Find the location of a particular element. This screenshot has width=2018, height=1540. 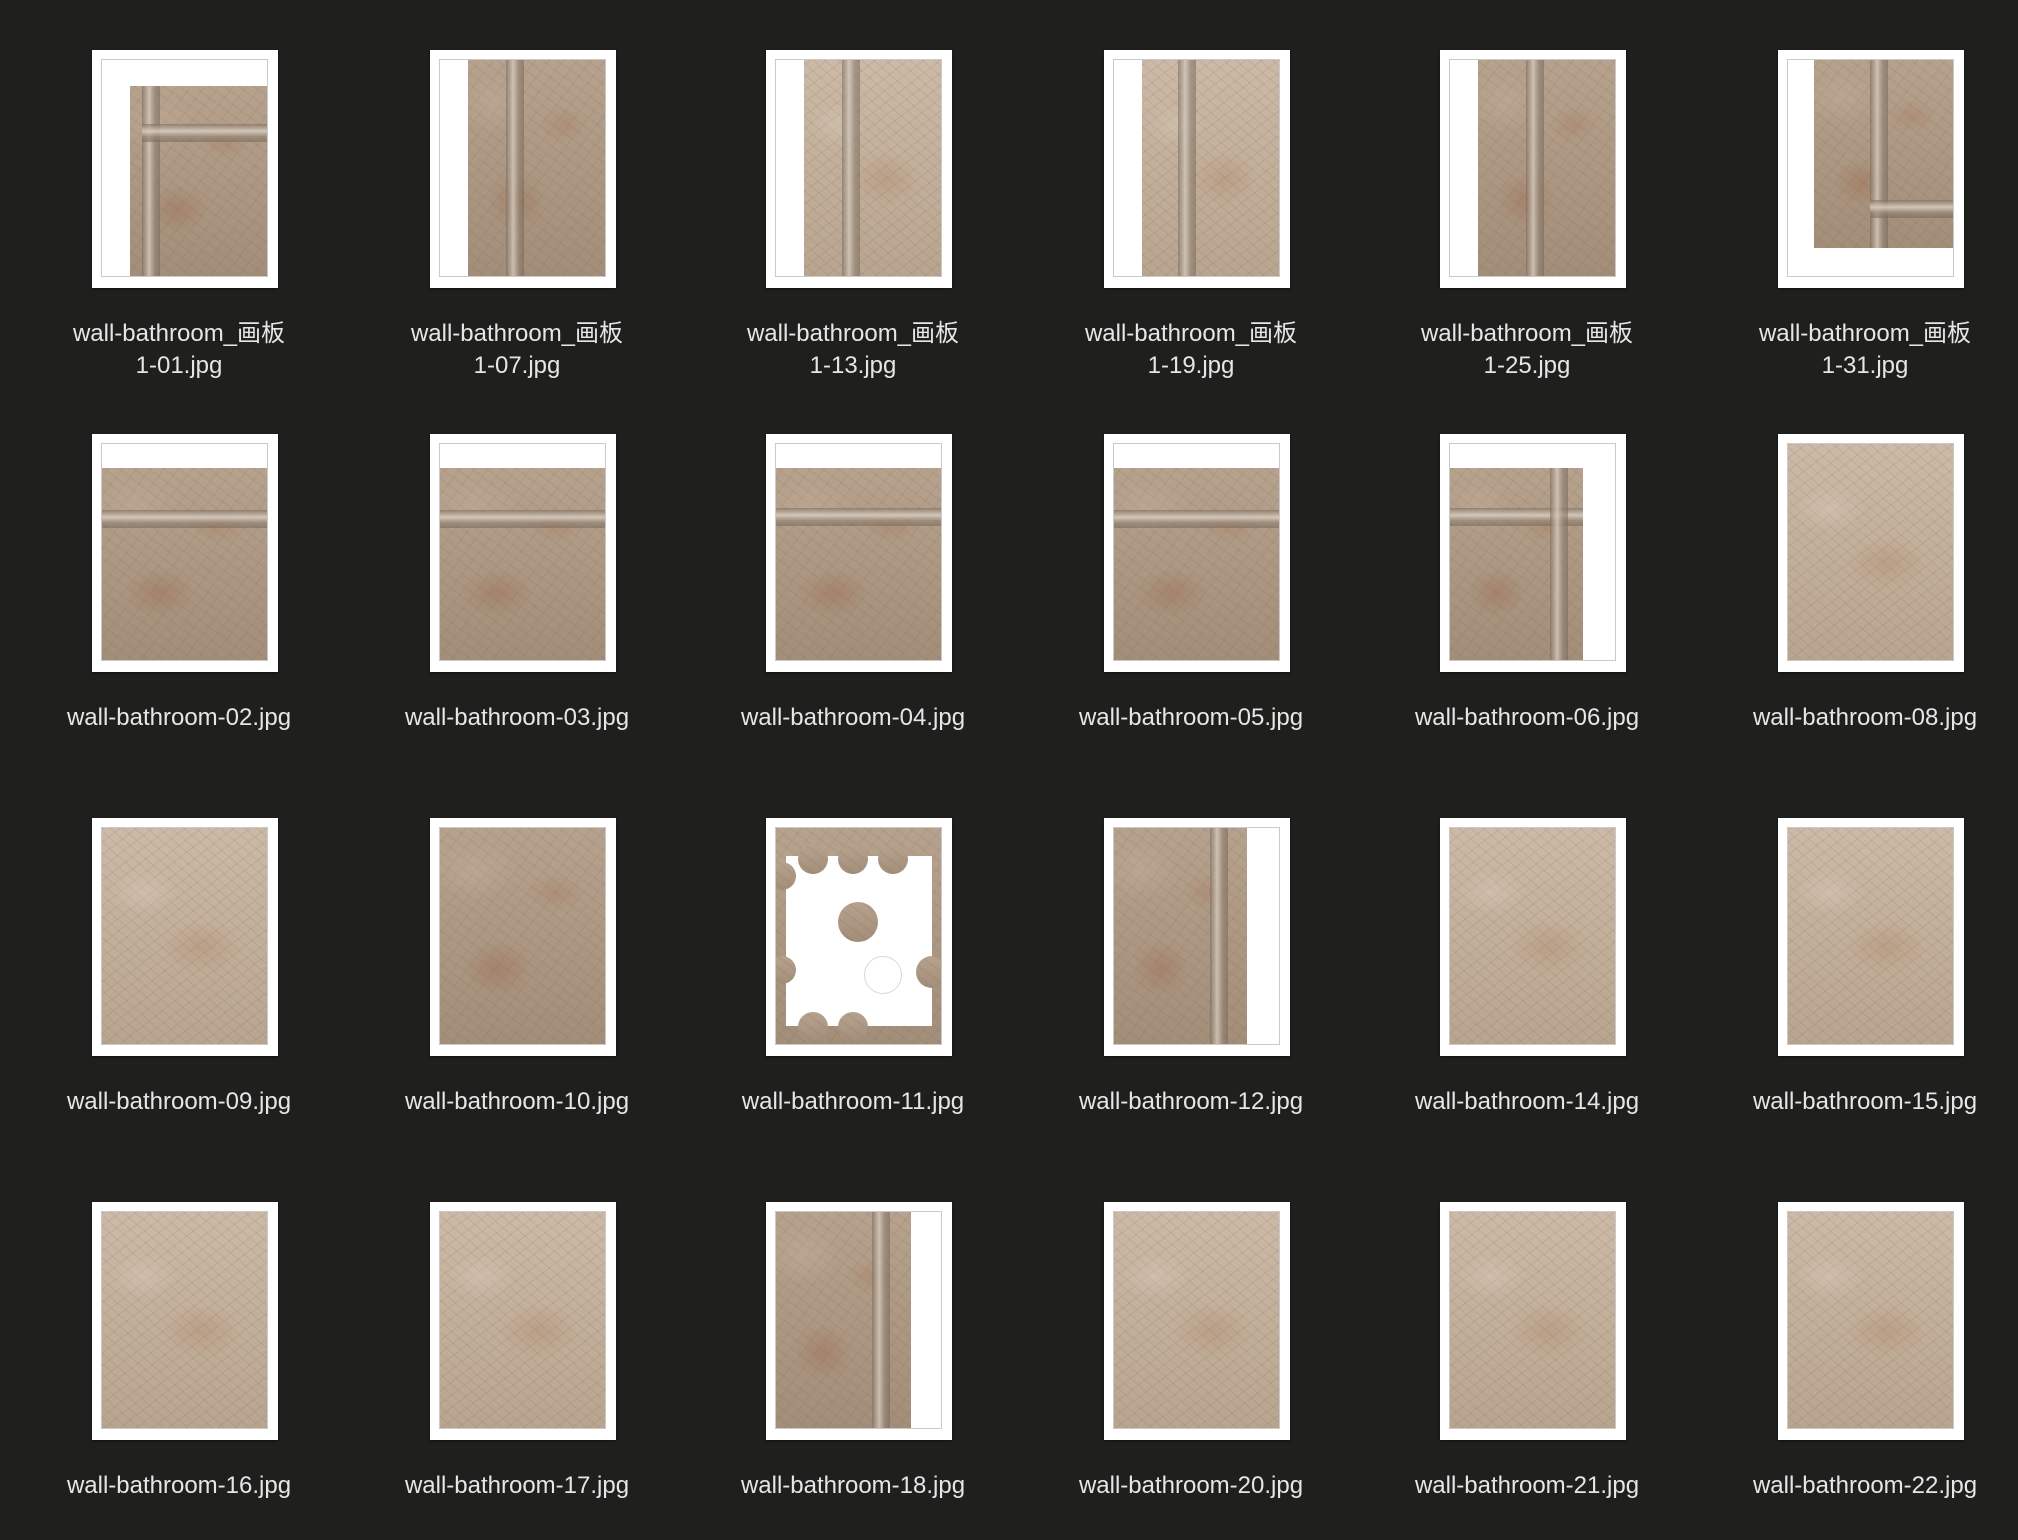

file-item: wall-bathroom-17.jpg is located at coordinates (517, 1344).